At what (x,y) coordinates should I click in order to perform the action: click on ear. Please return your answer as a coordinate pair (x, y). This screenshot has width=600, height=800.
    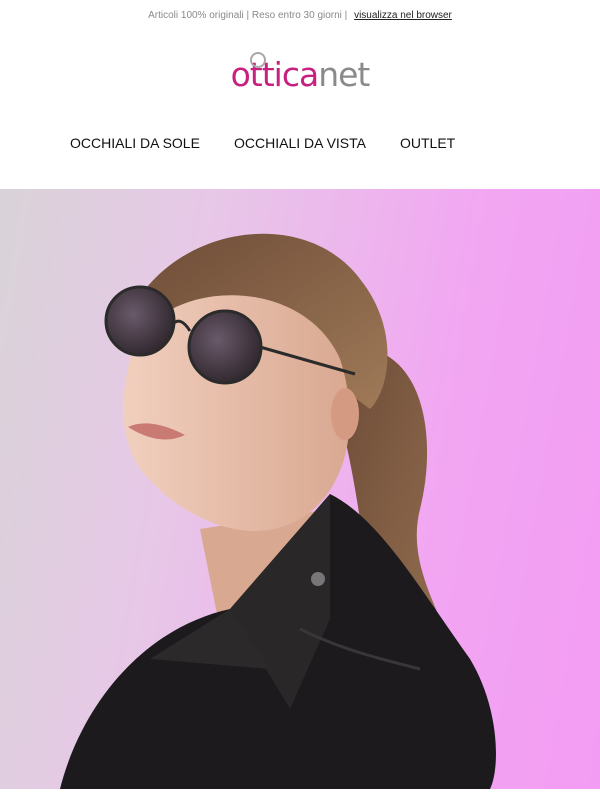
    Looking at the image, I should click on (345, 414).